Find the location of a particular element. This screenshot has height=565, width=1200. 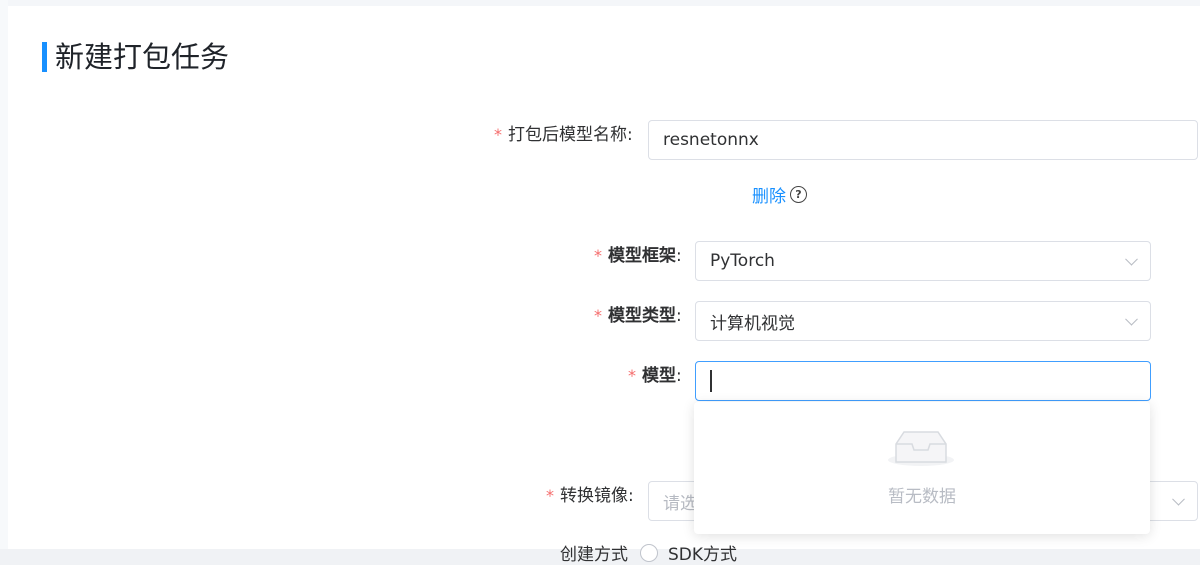

model-select-input is located at coordinates (923, 381).